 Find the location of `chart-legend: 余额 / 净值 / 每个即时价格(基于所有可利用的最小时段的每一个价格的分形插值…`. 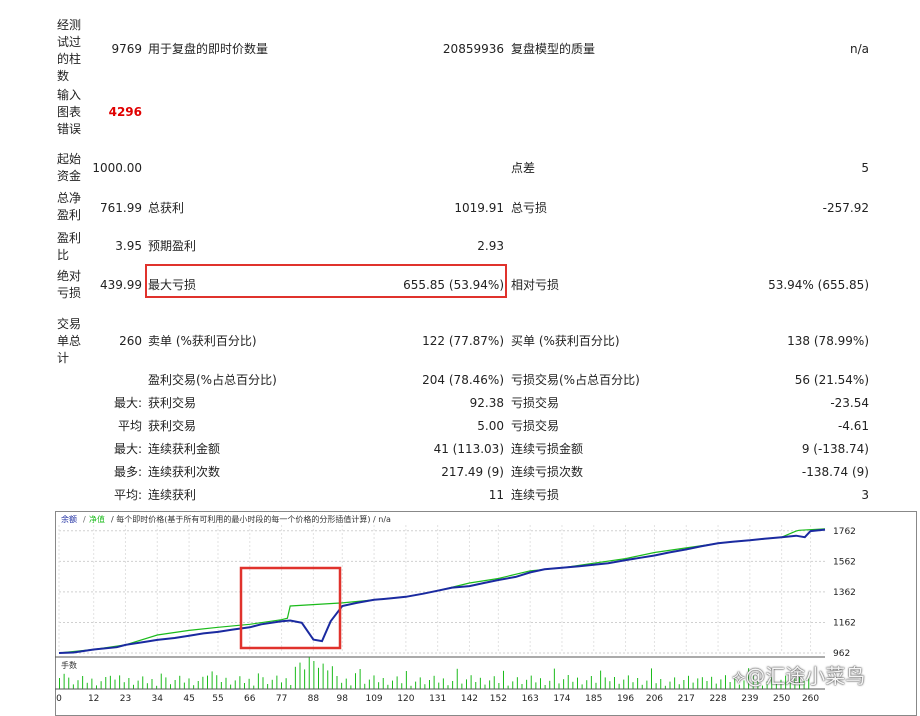

chart-legend: 余额 / 净值 / 每个即时价格(基于所有可利用的最小时段的每一个价格的分形插值… is located at coordinates (226, 519).